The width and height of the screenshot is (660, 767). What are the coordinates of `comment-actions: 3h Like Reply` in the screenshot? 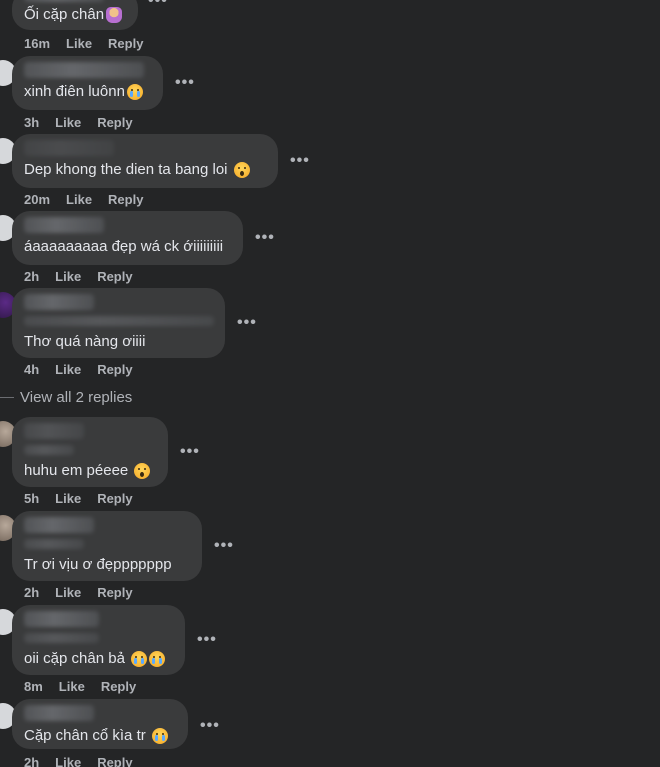 It's located at (78, 122).